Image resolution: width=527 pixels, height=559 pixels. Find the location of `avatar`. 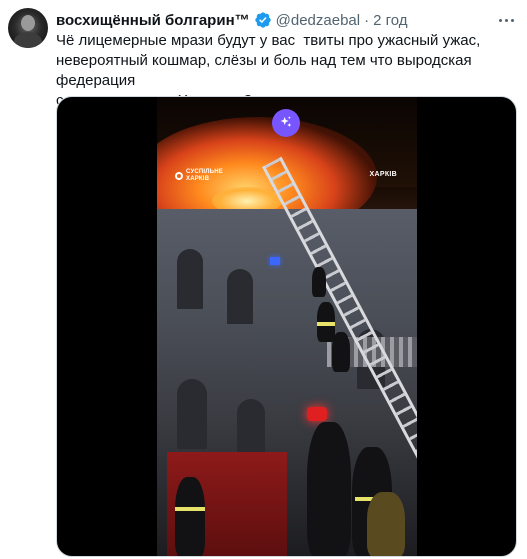

avatar is located at coordinates (28, 28).